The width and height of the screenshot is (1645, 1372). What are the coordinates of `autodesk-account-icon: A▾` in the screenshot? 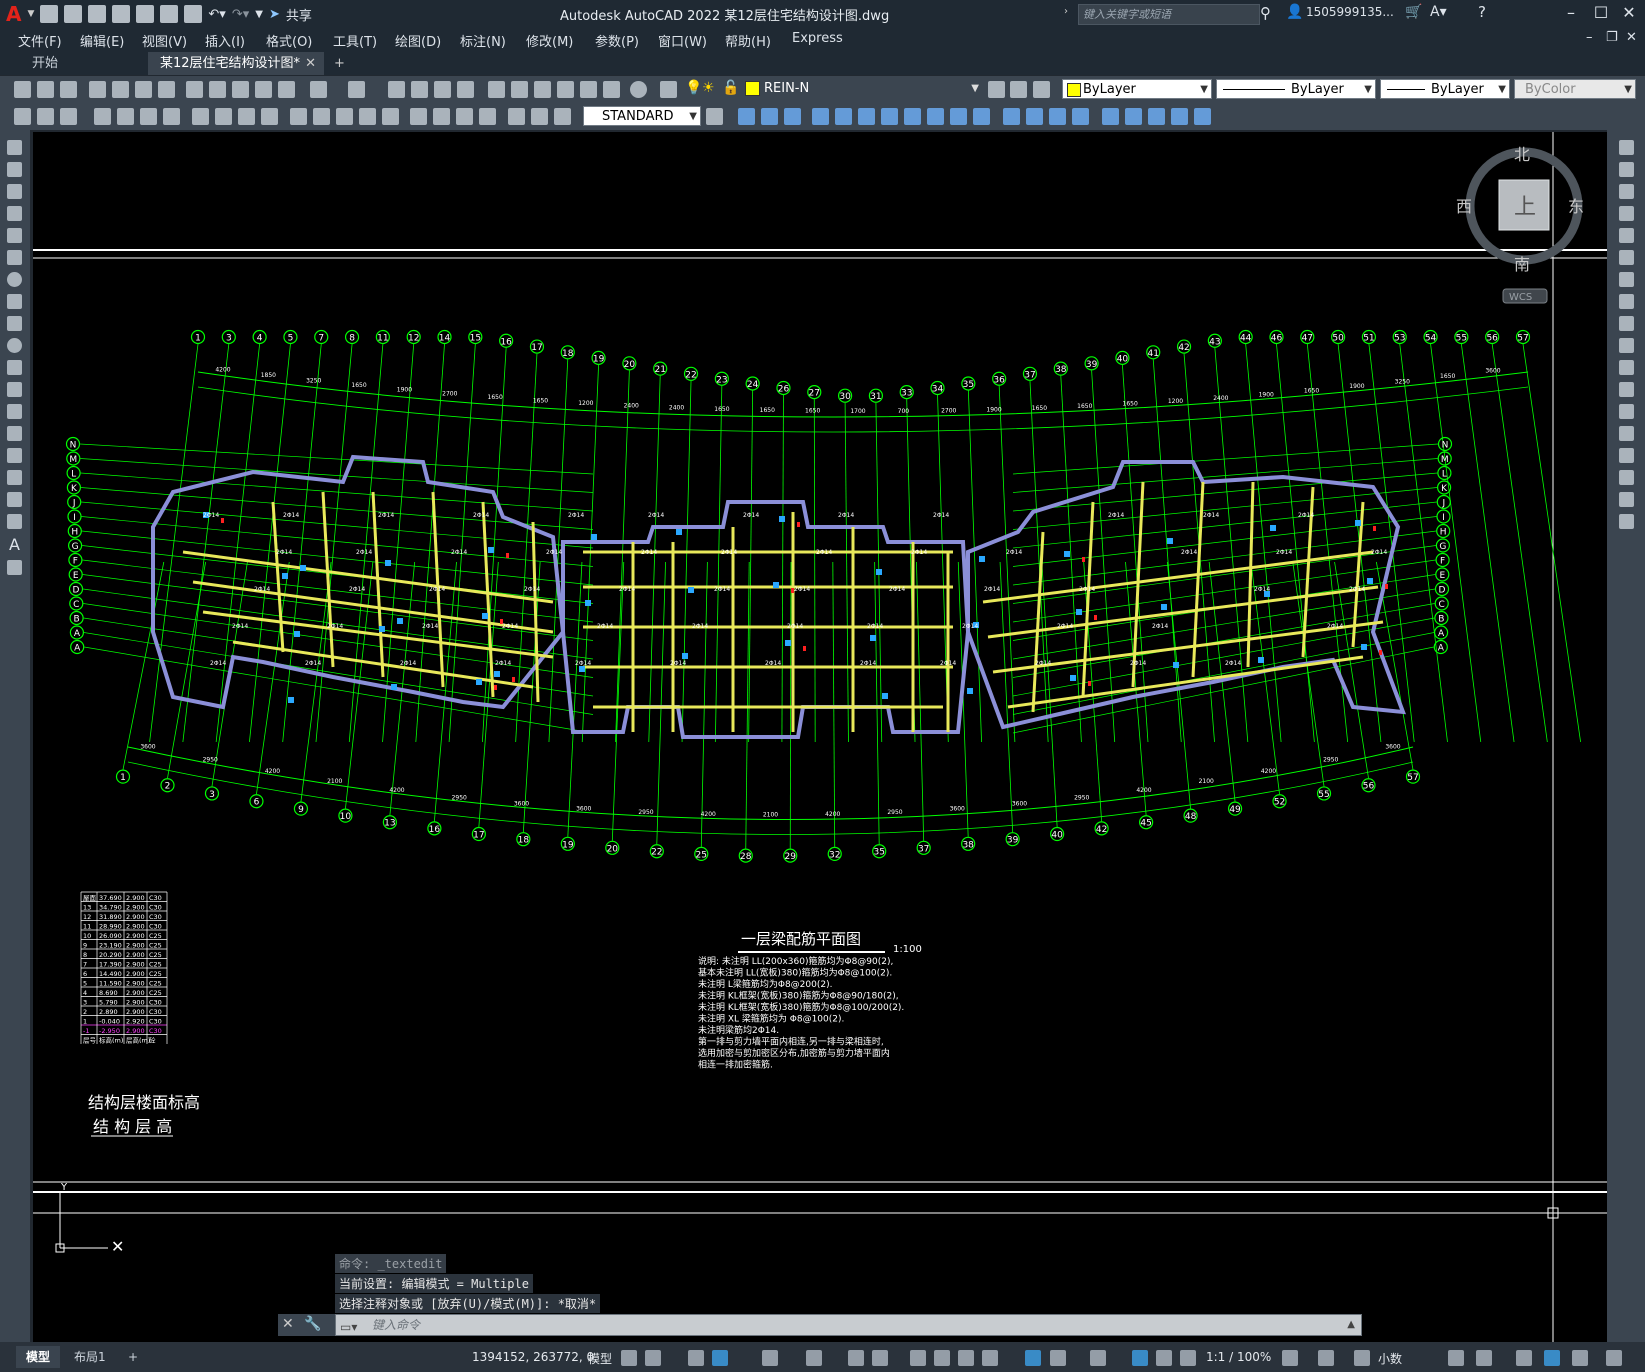 It's located at (1438, 12).